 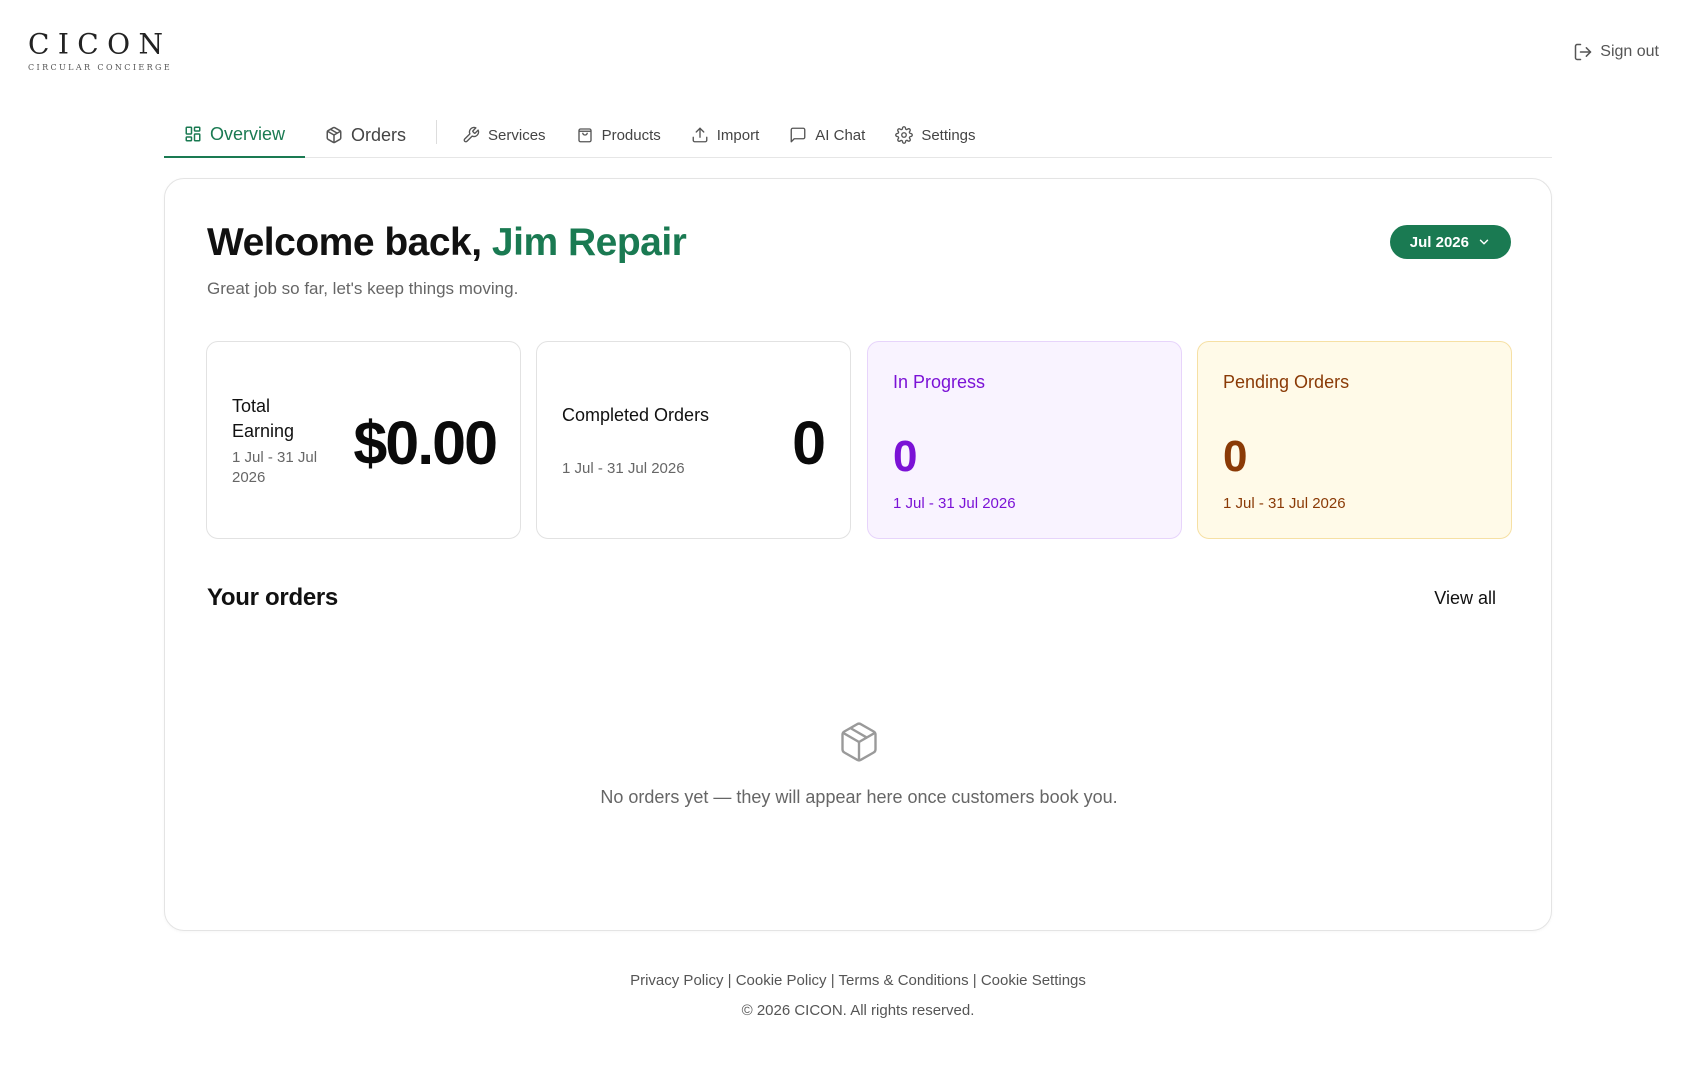 What do you see at coordinates (858, 1010) in the screenshot?
I see `copyright-notice: © 2026 CICON. All rights reserved.` at bounding box center [858, 1010].